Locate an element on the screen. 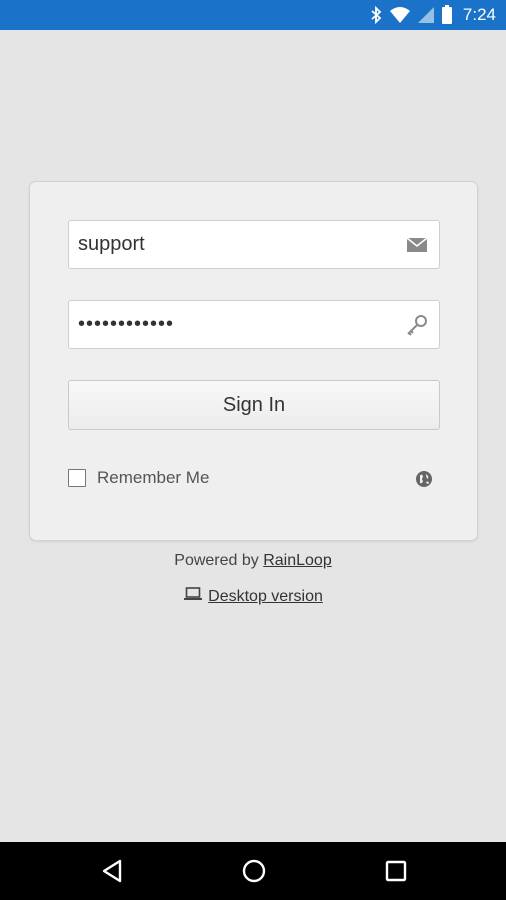  recents-icon is located at coordinates (396, 871).